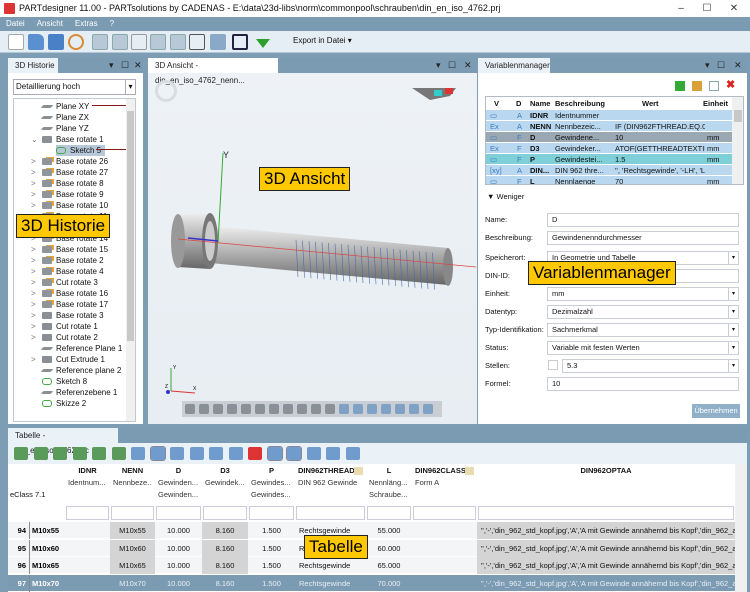 Image resolution: width=750 pixels, height=592 pixels. I want to click on table-cell: 65.000, so click(389, 565).